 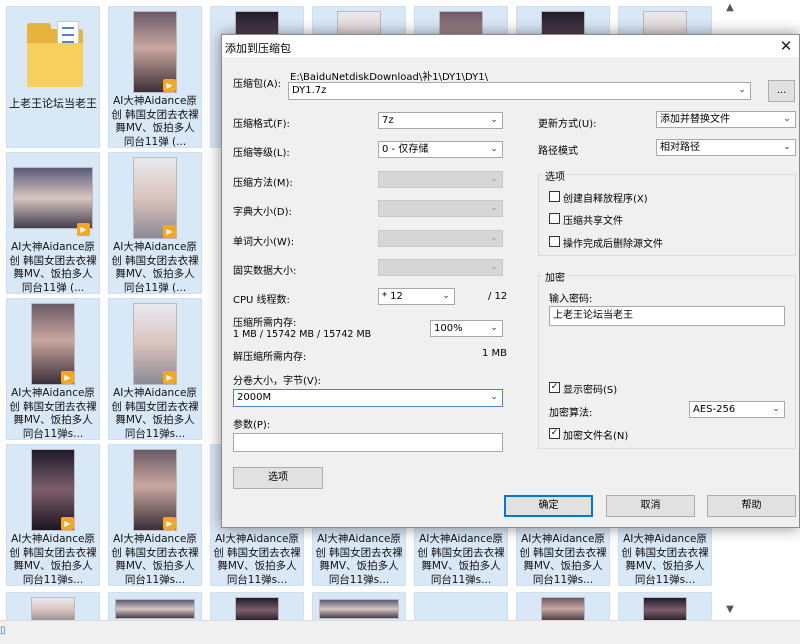 I want to click on ok-button: 确定, so click(x=548, y=506).